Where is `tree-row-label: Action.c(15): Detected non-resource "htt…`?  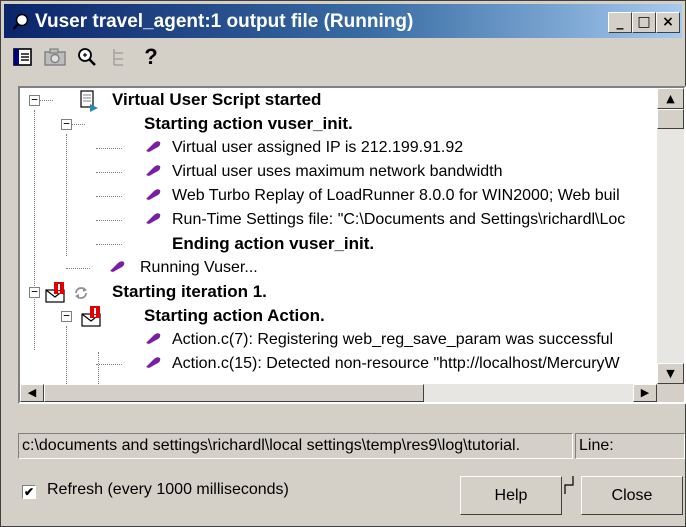
tree-row-label: Action.c(15): Detected non-resource "htt… is located at coordinates (396, 364).